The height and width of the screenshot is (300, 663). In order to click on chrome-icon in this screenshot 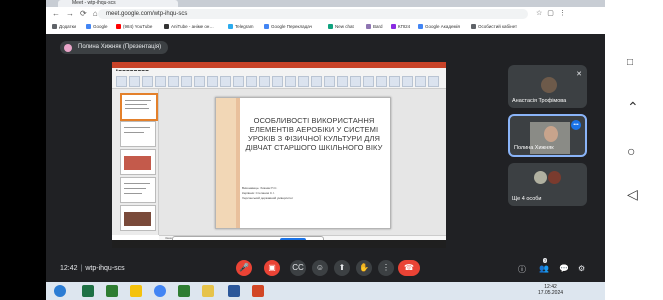, I will do `click(160, 291)`.